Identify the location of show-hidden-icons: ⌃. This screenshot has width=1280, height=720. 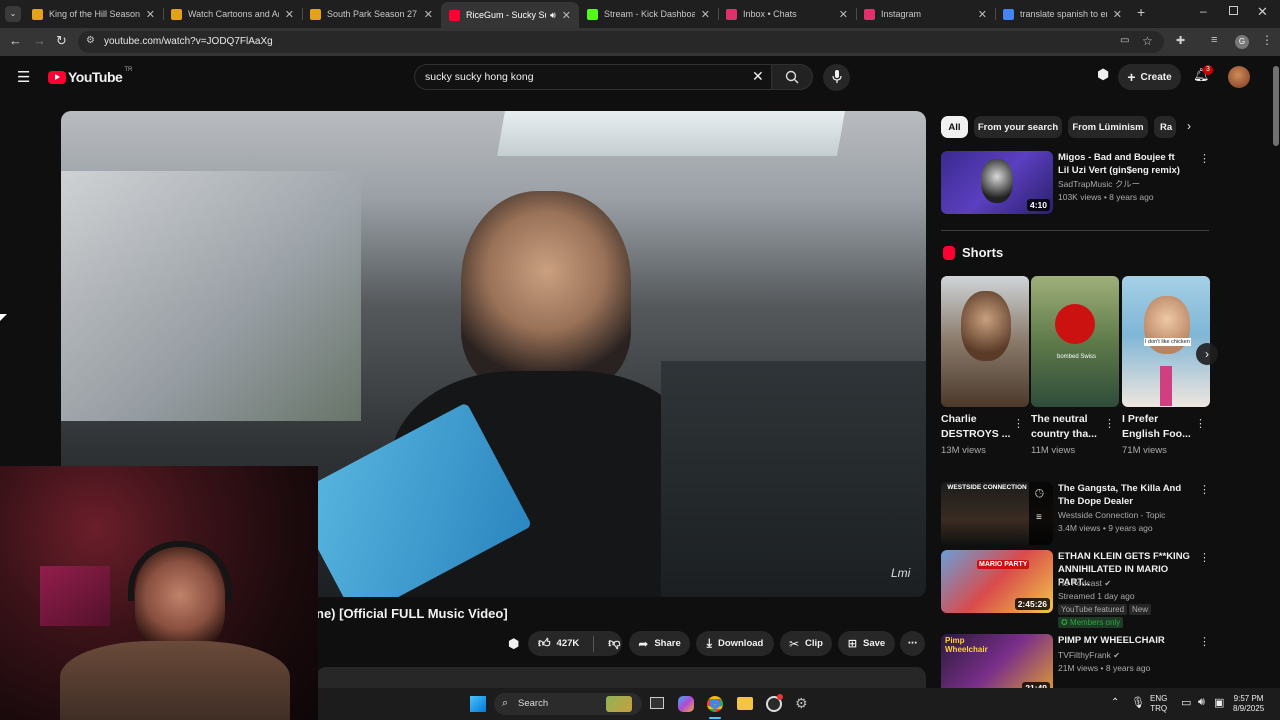
(1115, 702).